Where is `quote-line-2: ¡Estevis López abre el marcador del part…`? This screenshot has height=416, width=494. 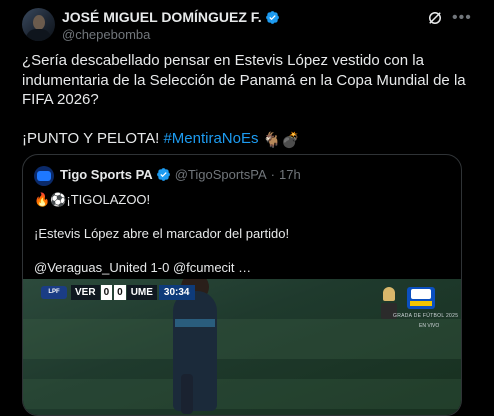 quote-line-2: ¡Estevis López abre el marcador del part… is located at coordinates (162, 233).